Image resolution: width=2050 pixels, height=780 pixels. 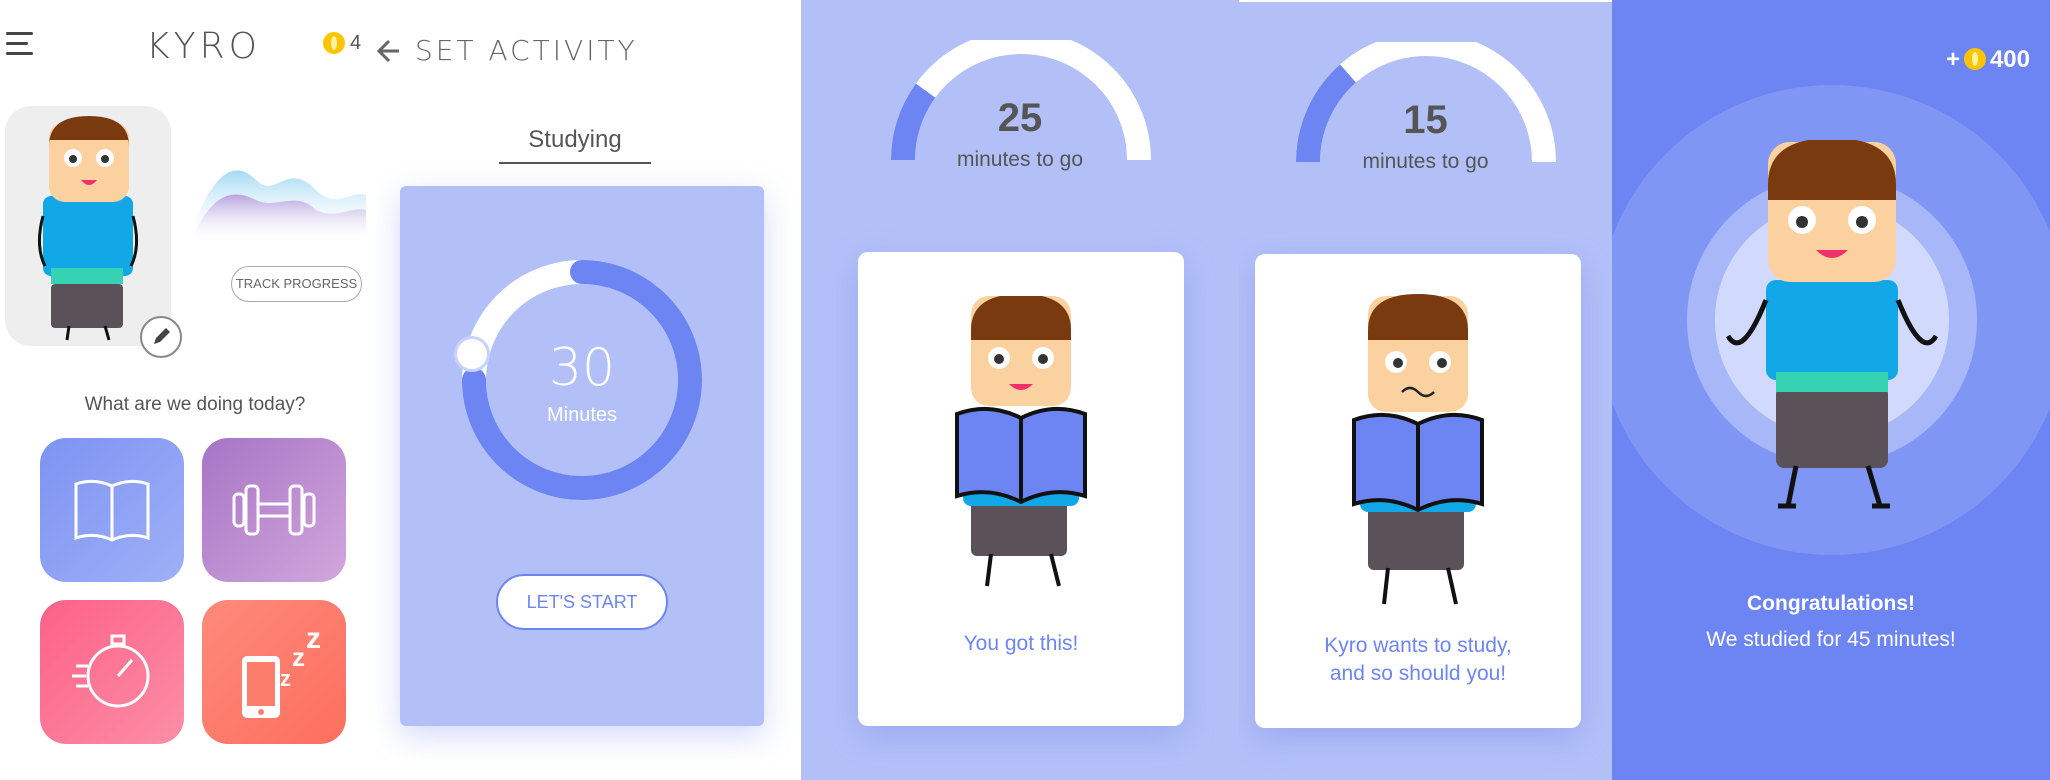 I want to click on track-progress-button: TRACK PROGRESS, so click(x=296, y=284).